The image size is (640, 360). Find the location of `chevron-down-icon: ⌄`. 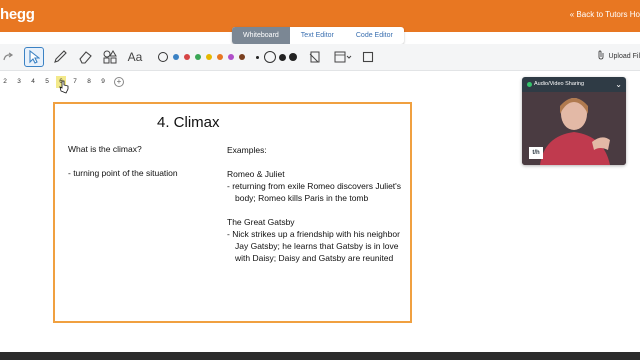

chevron-down-icon: ⌄ is located at coordinates (618, 84).